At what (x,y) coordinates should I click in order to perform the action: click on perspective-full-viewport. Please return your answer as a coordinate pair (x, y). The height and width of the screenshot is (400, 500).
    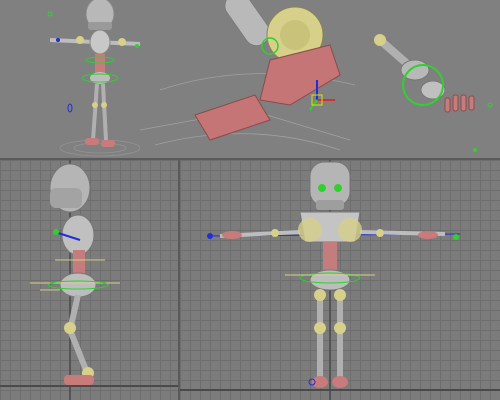
    Looking at the image, I should click on (70, 79).